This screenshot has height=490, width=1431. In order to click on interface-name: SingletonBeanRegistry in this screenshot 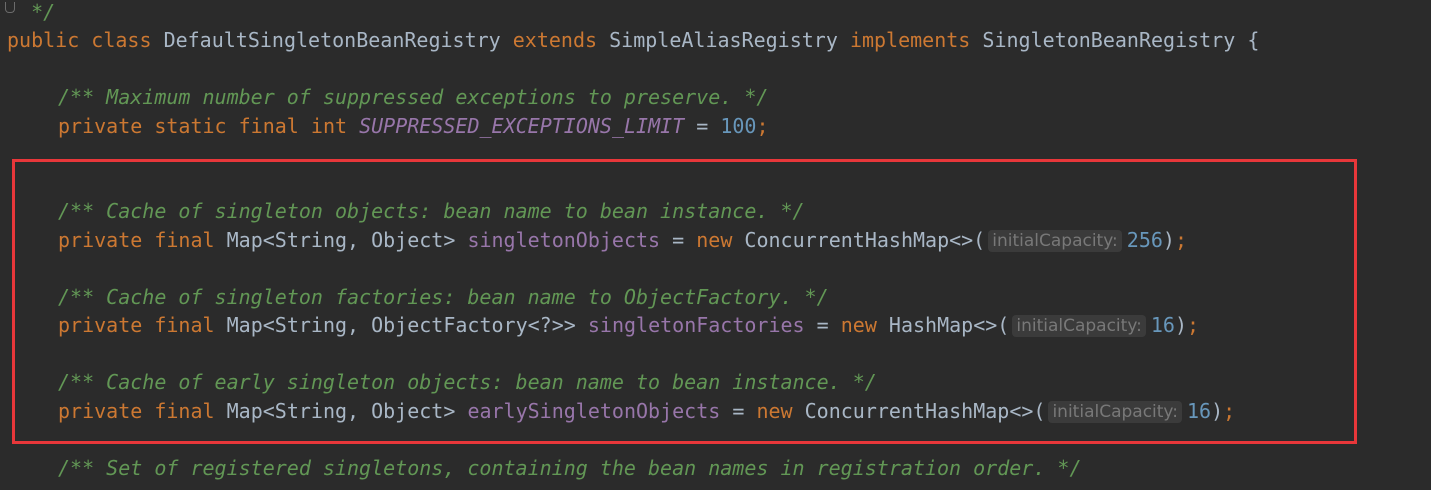, I will do `click(1109, 40)`.